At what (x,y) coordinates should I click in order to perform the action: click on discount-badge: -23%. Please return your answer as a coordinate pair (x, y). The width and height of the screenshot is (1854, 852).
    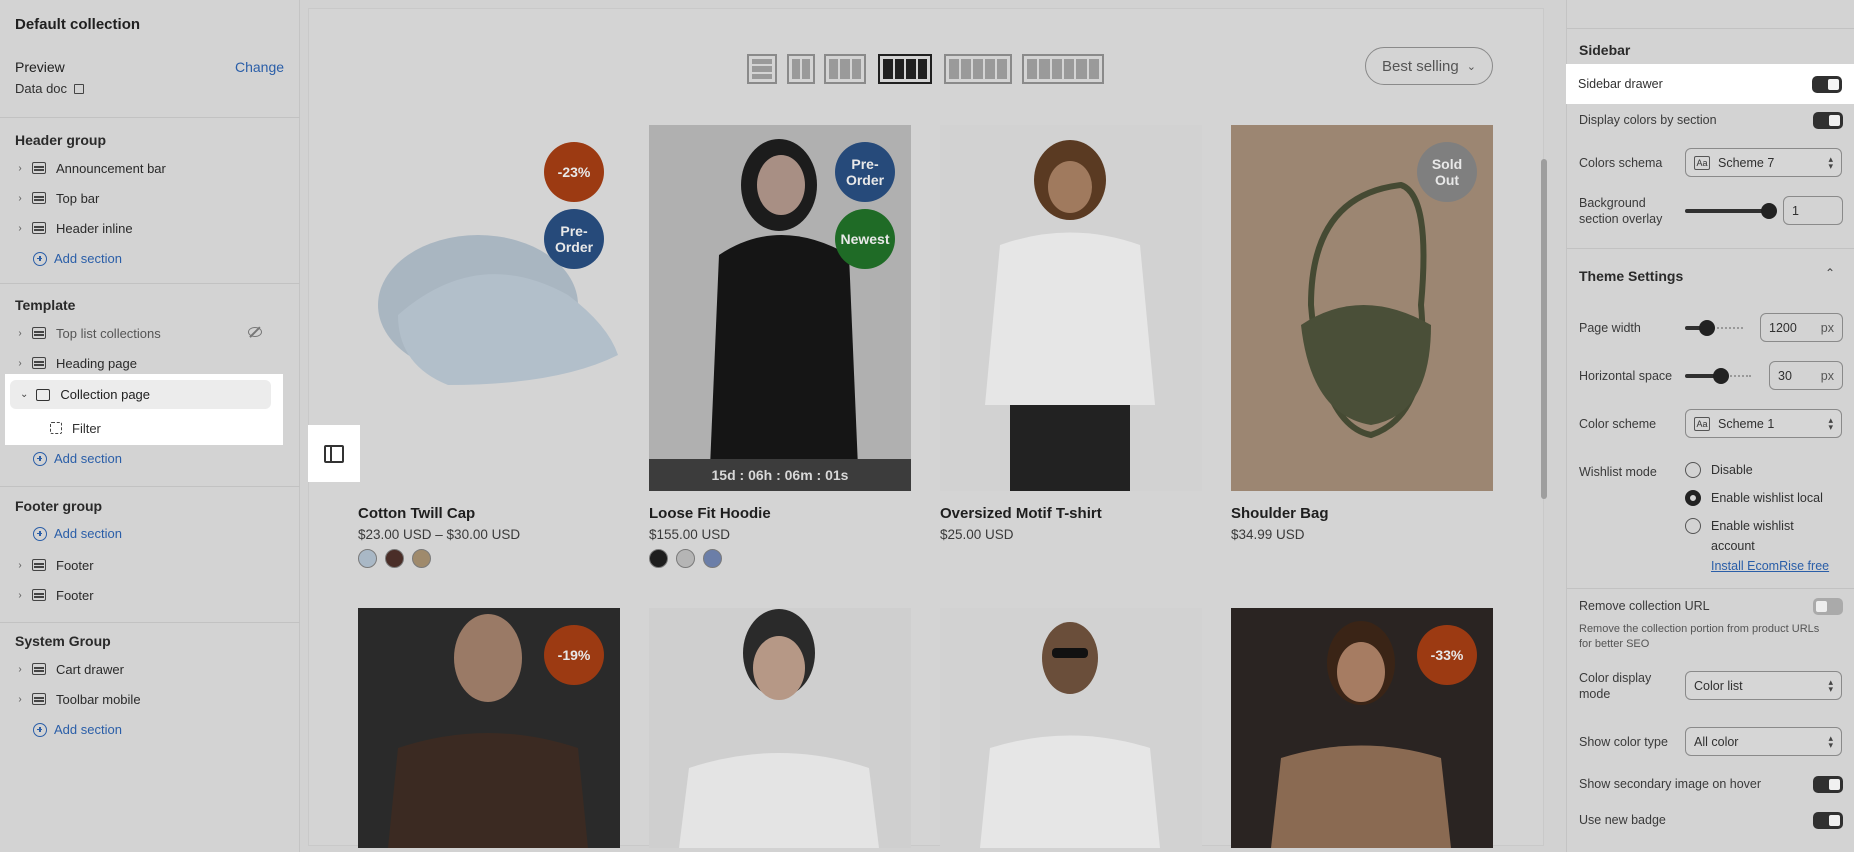
    Looking at the image, I should click on (574, 172).